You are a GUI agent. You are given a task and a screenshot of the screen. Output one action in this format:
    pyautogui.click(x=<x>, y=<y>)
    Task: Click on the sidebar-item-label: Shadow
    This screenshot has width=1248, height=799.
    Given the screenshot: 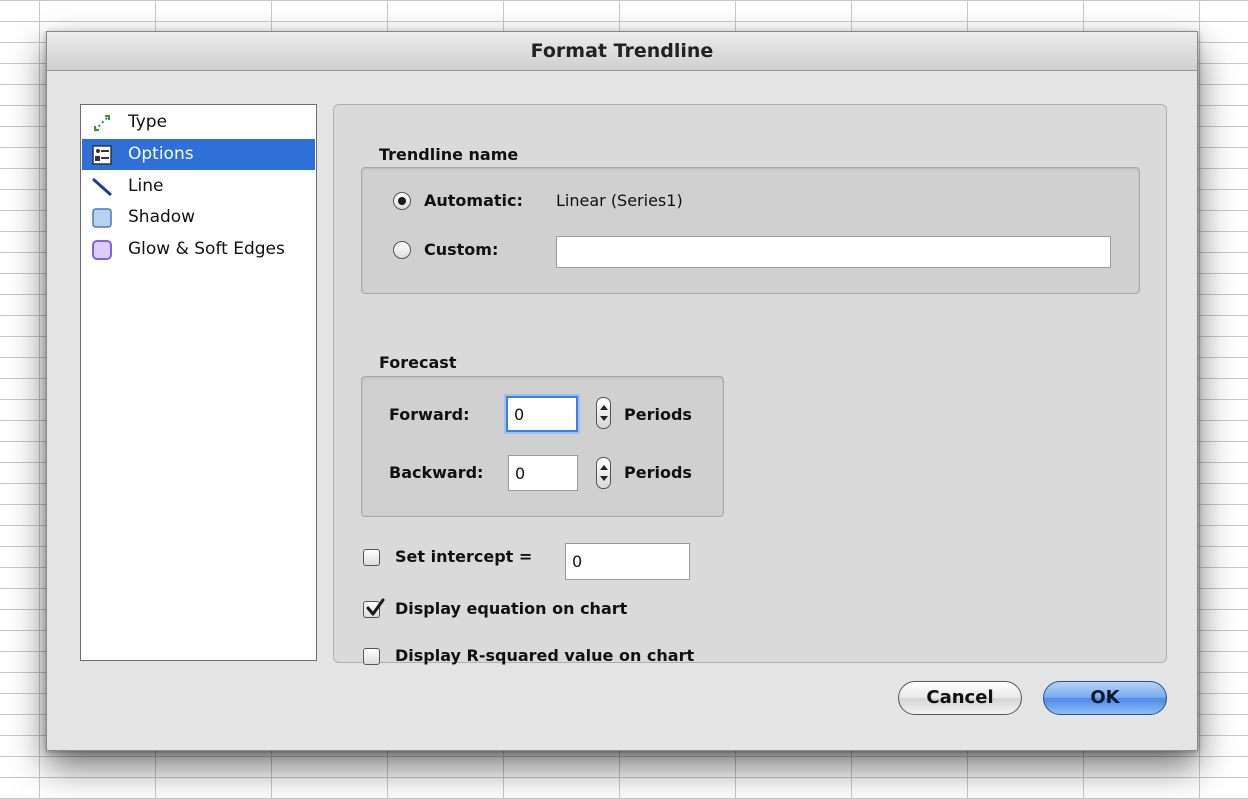 What is the action you would take?
    pyautogui.click(x=162, y=217)
    